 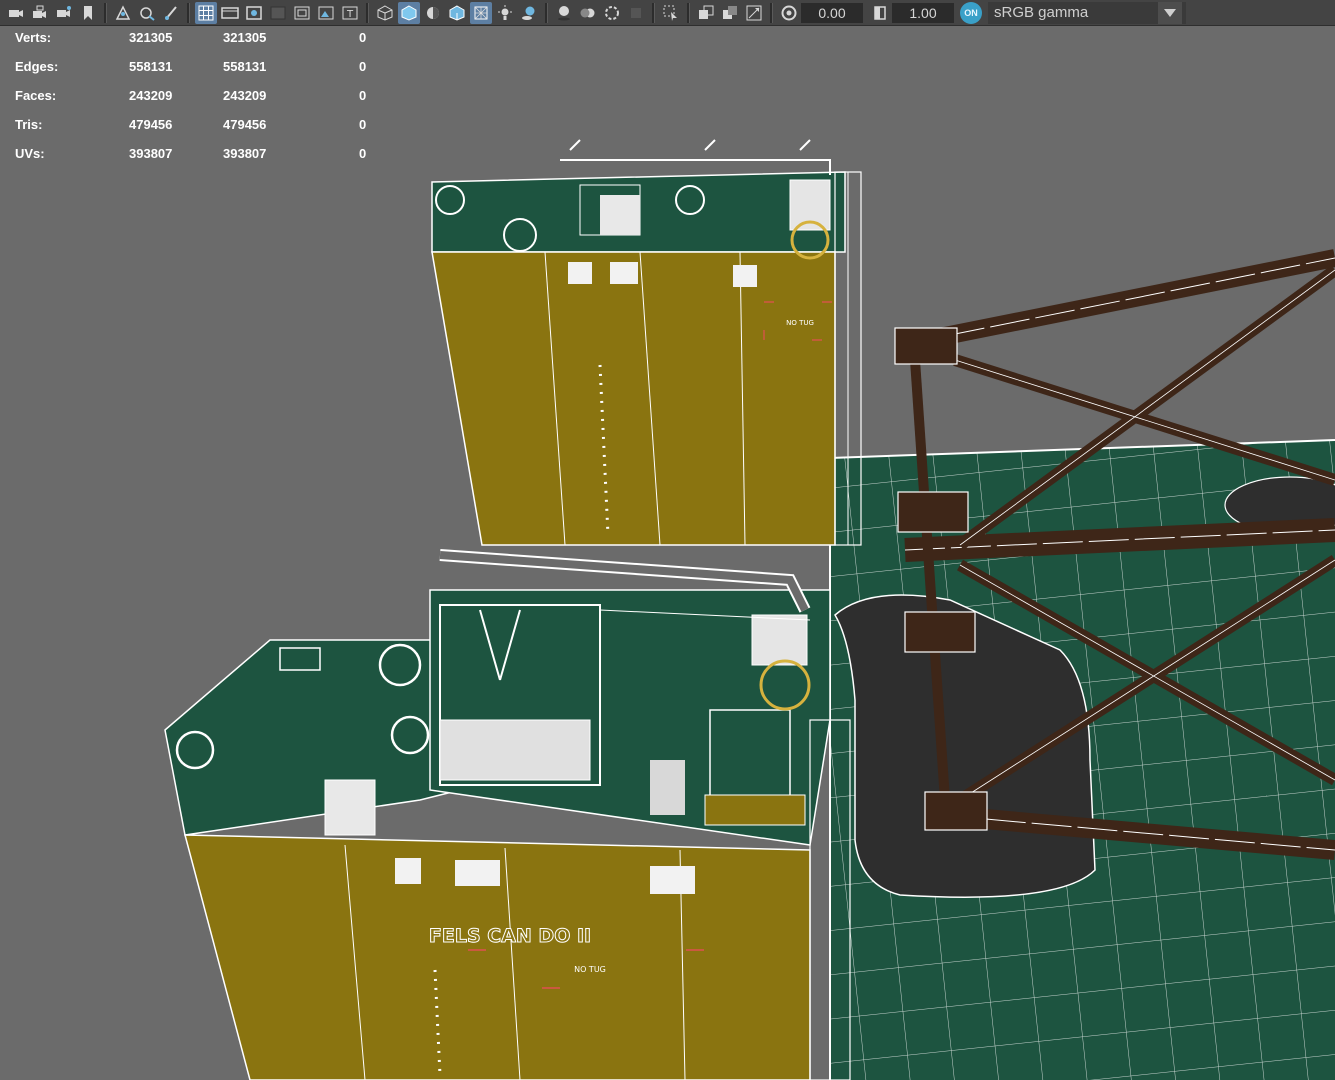 What do you see at coordinates (730, 13) in the screenshot?
I see `xray-joints-icon` at bounding box center [730, 13].